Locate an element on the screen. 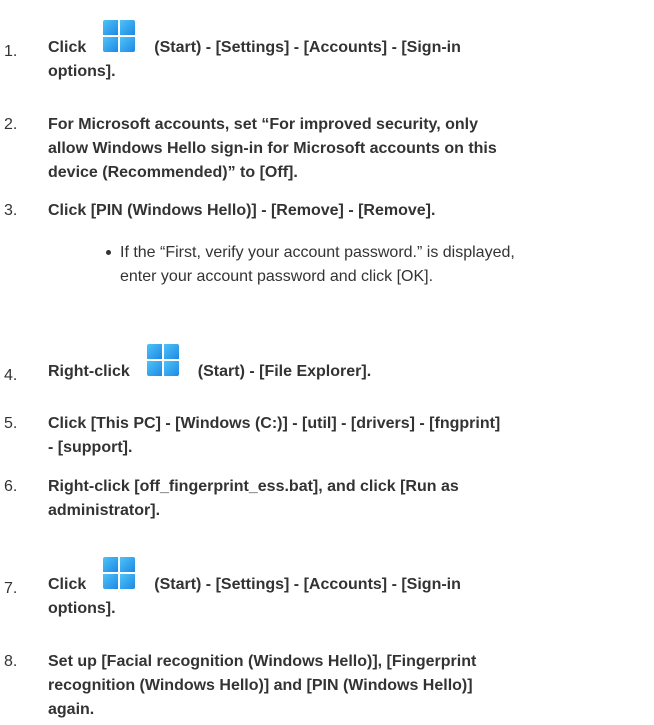  step-number: 1. is located at coordinates (11, 51).